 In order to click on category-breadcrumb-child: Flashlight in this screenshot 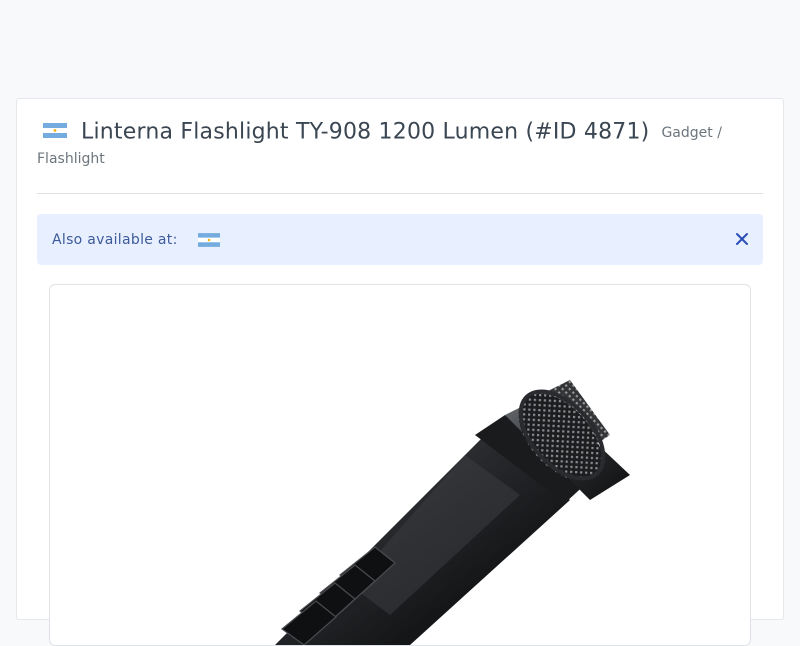, I will do `click(400, 159)`.